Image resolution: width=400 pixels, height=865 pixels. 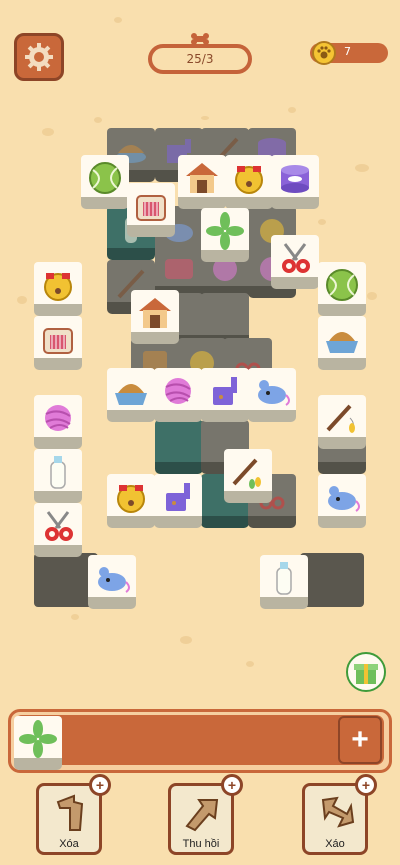 I want to click on return-arrow-icon, so click(x=202, y=815).